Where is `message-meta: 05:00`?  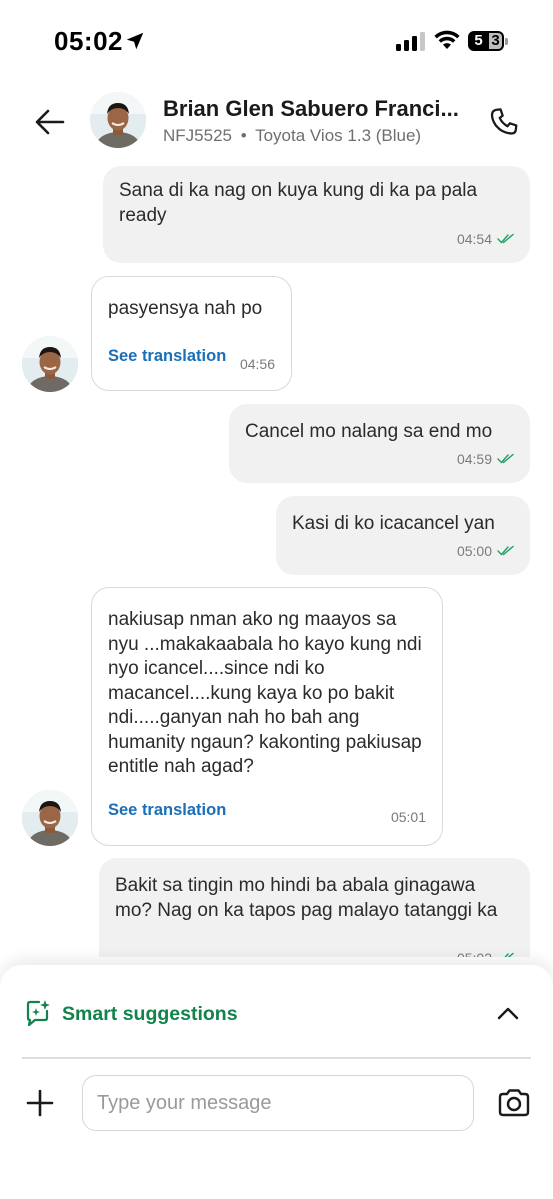 message-meta: 05:00 is located at coordinates (485, 551).